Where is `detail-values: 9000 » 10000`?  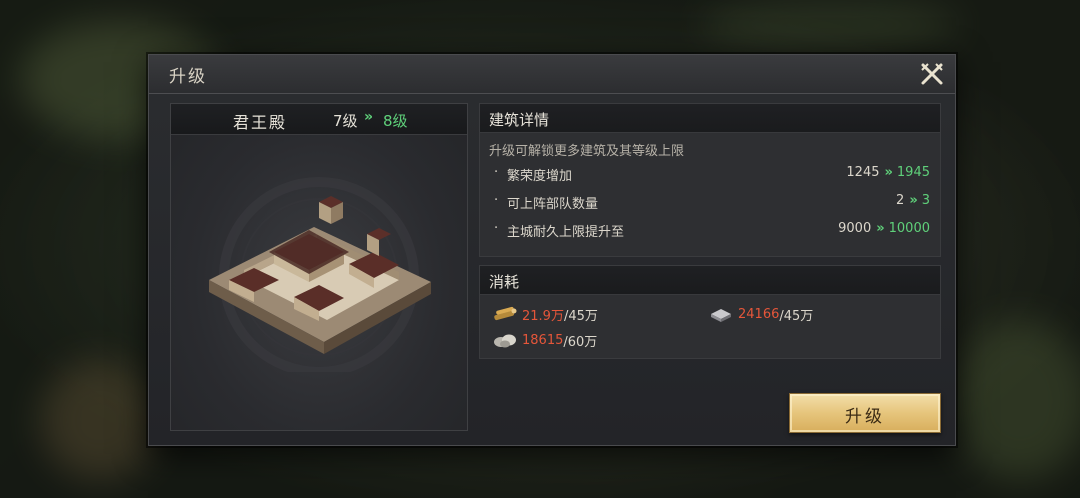
detail-values: 9000 » 10000 is located at coordinates (884, 228).